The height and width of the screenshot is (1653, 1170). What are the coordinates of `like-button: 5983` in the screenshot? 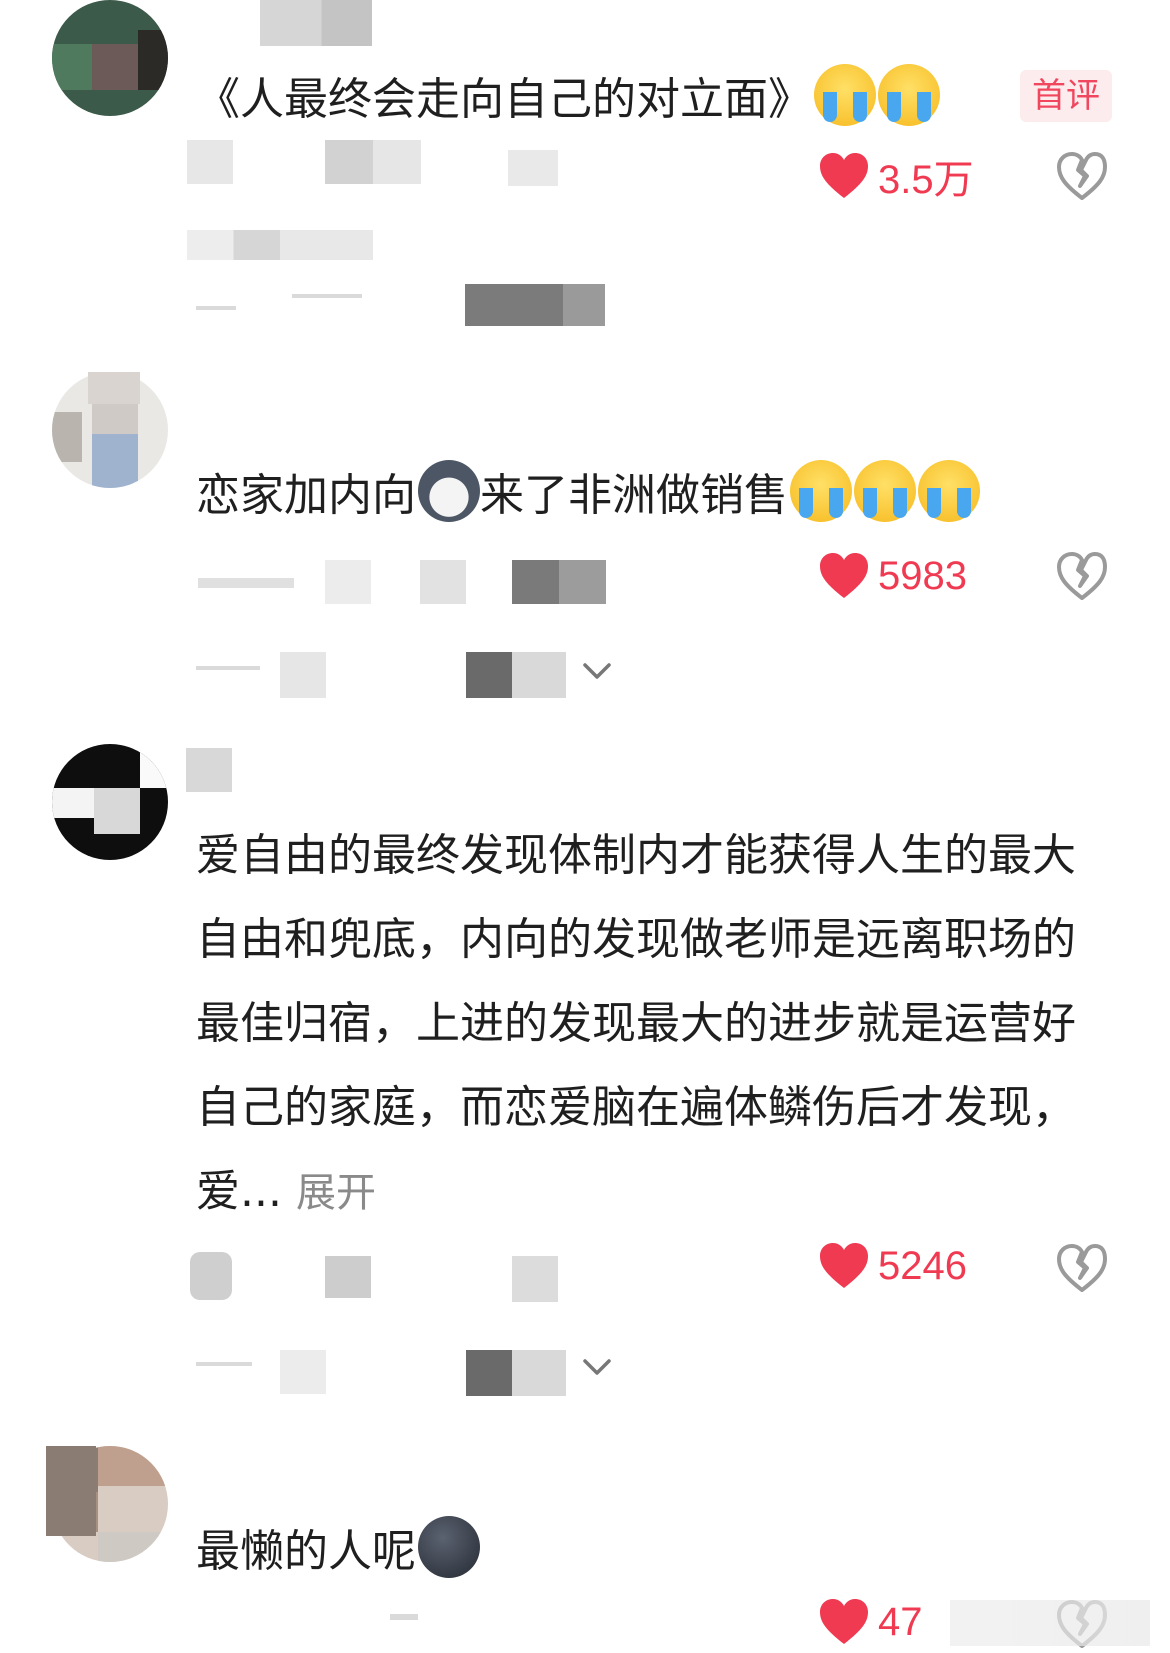 It's located at (892, 576).